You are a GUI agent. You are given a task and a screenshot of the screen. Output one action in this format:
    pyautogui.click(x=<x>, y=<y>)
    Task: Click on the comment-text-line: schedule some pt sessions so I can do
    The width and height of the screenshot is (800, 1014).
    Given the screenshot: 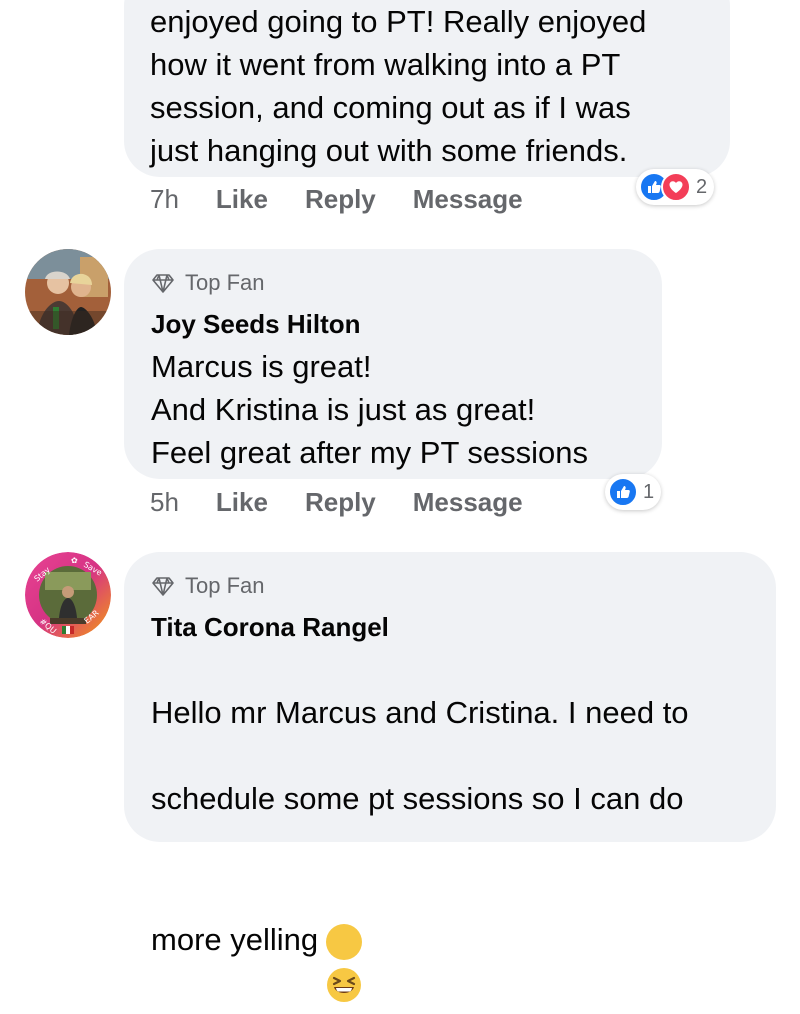 What is the action you would take?
    pyautogui.click(x=417, y=798)
    